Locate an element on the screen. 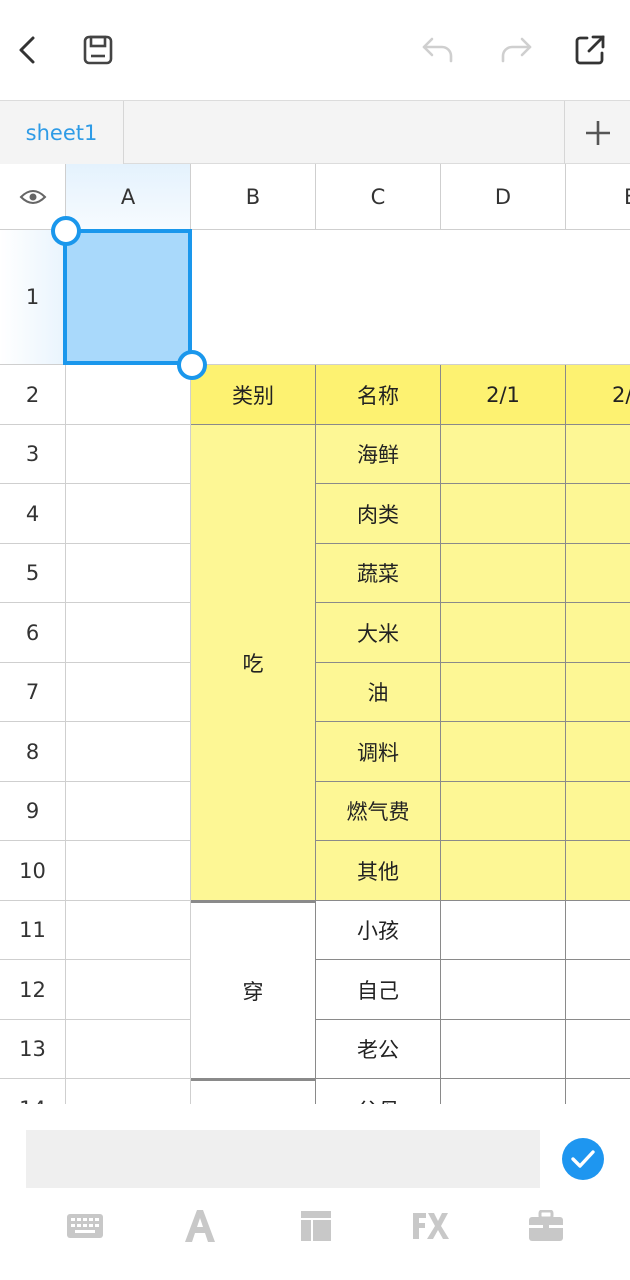  row-header-13: 13 is located at coordinates (33, 1049).